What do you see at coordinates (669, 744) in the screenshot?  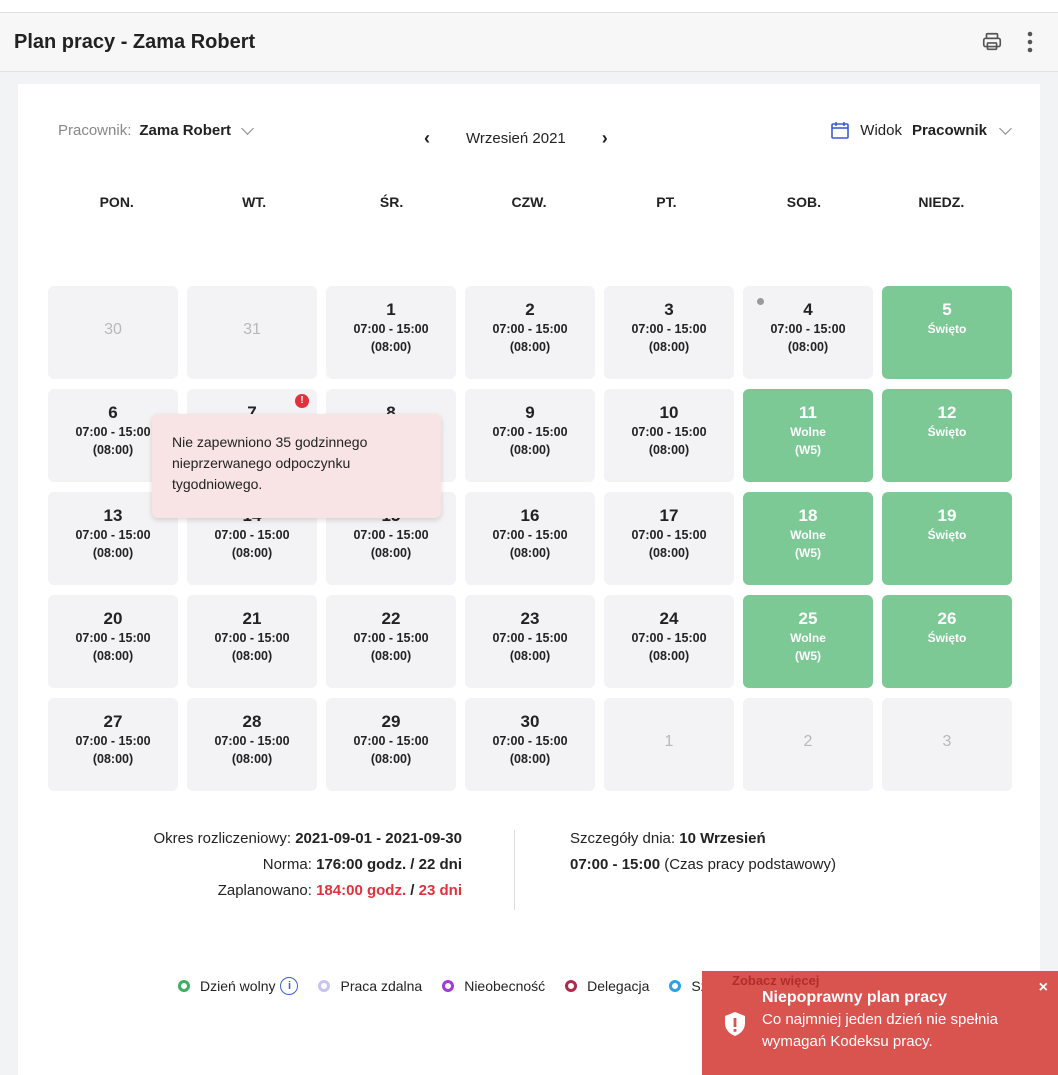 I see `day-cell: 1` at bounding box center [669, 744].